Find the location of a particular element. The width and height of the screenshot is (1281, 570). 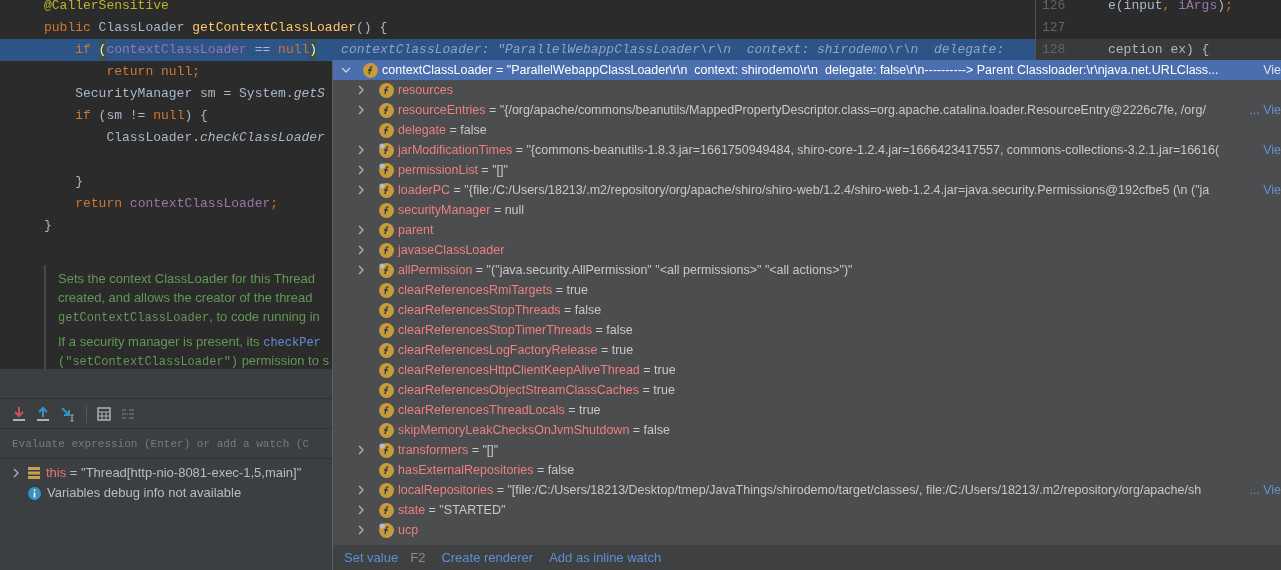

field-entry: hasExternalRepositories = false is located at coordinates (486, 470).